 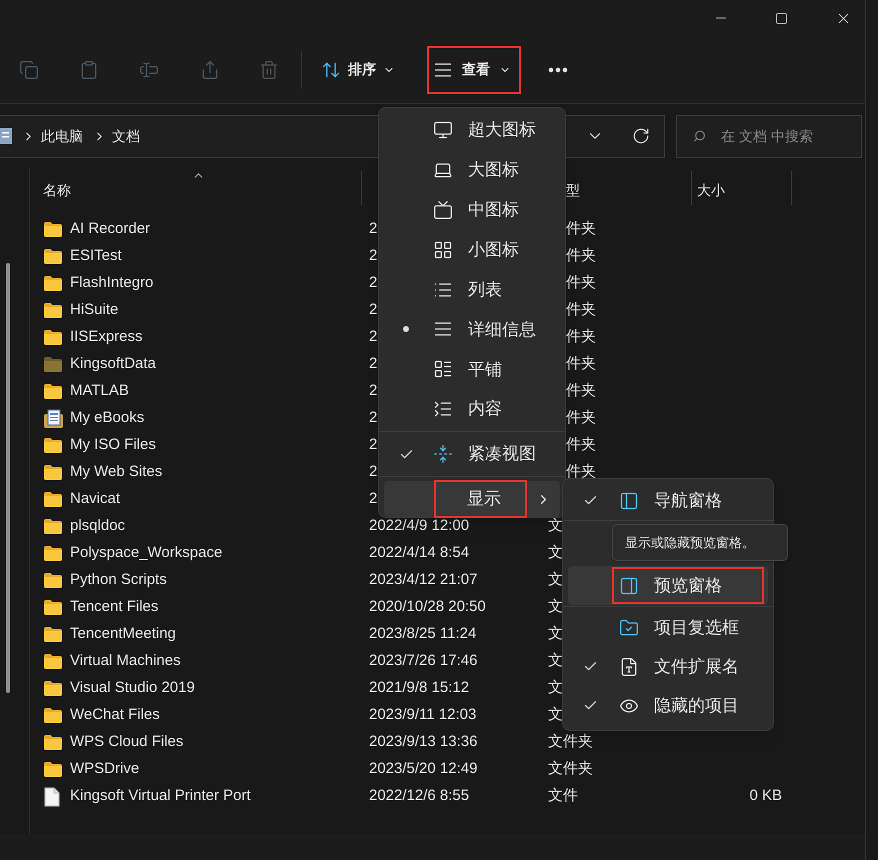 I want to click on file-name: WeChat Files, so click(x=219, y=715).